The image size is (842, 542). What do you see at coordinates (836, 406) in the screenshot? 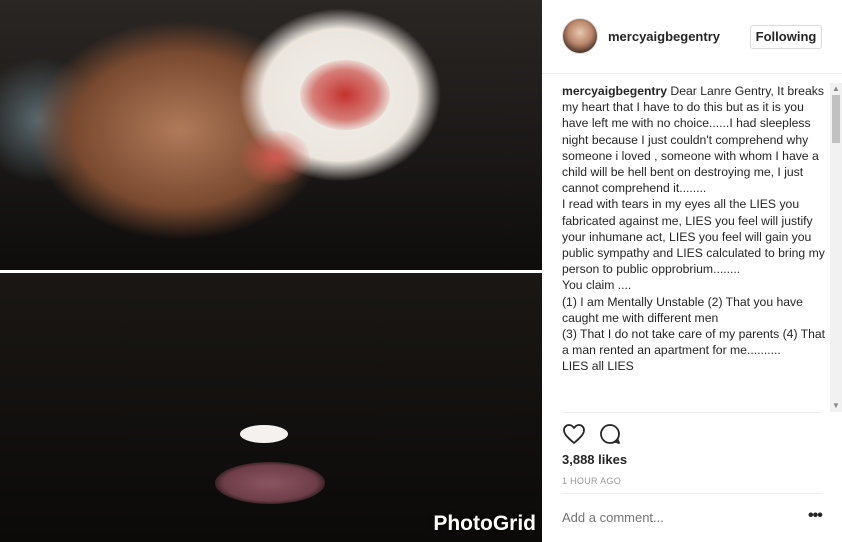
I see `scroll-down-icon: ▼` at bounding box center [836, 406].